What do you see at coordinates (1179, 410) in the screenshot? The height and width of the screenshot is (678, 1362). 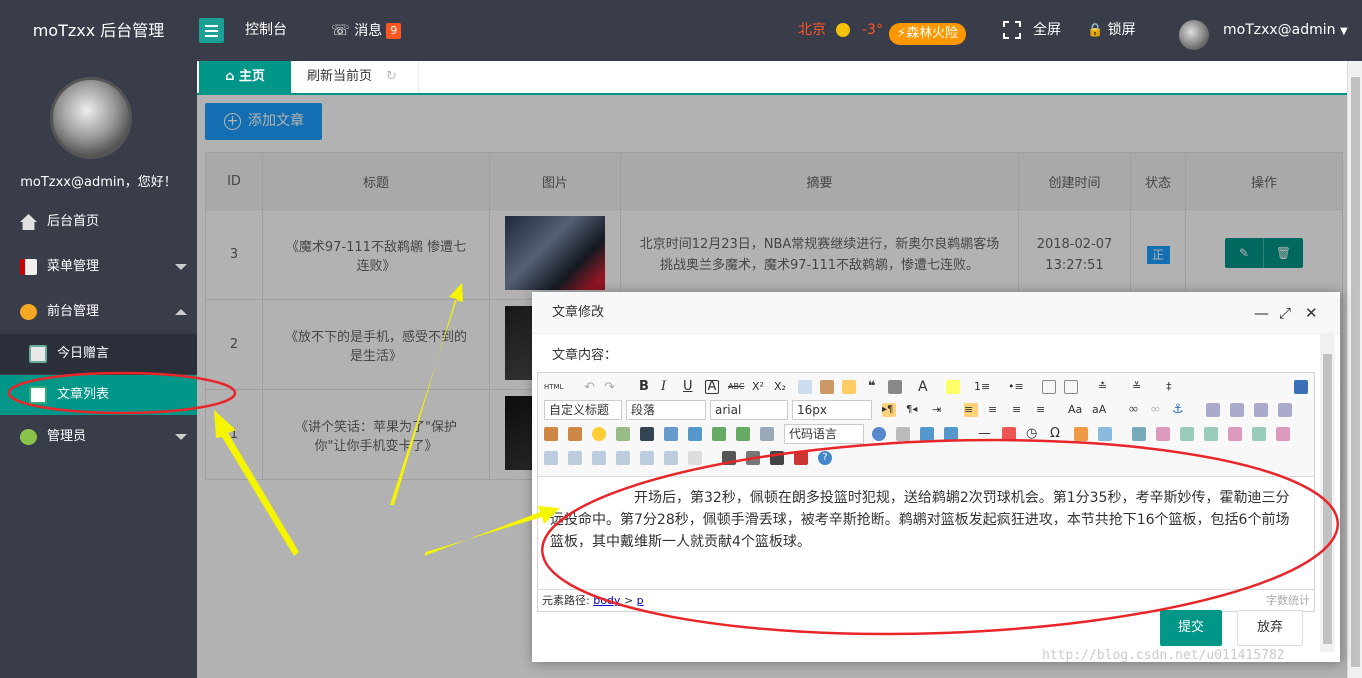 I see `anchor-icon: ⚓` at bounding box center [1179, 410].